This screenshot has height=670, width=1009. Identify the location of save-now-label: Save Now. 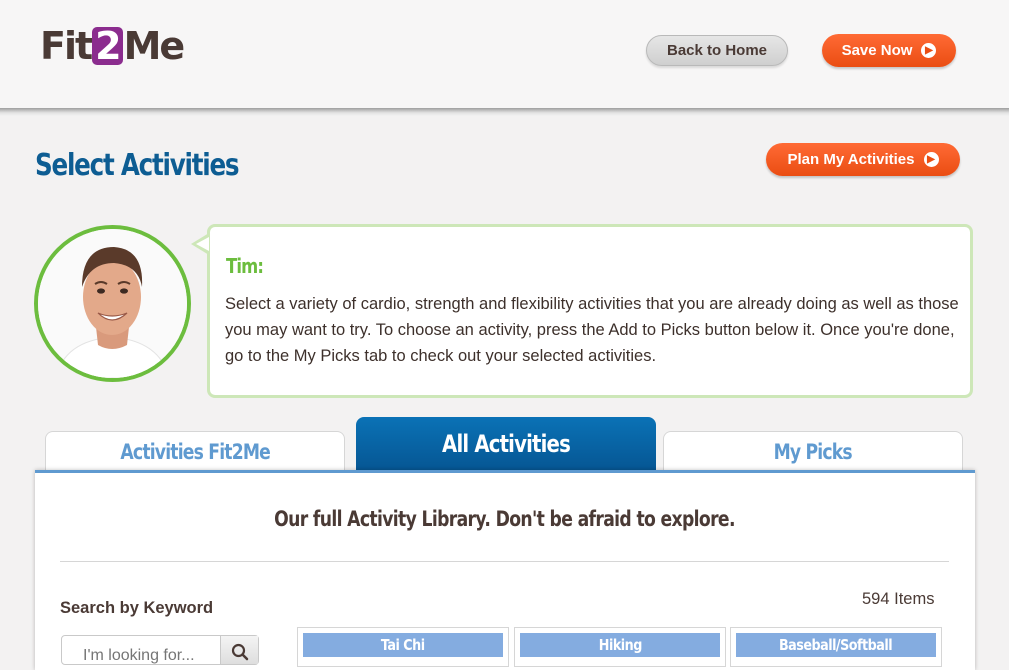
(877, 50).